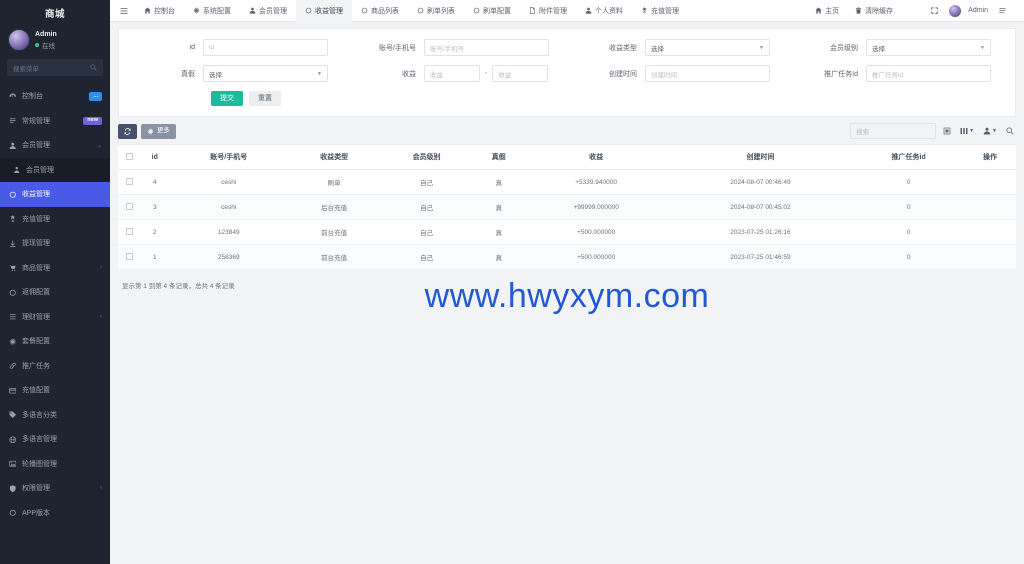 This screenshot has width=1024, height=564. I want to click on sidebar-item-label: 套餐配置, so click(36, 342).